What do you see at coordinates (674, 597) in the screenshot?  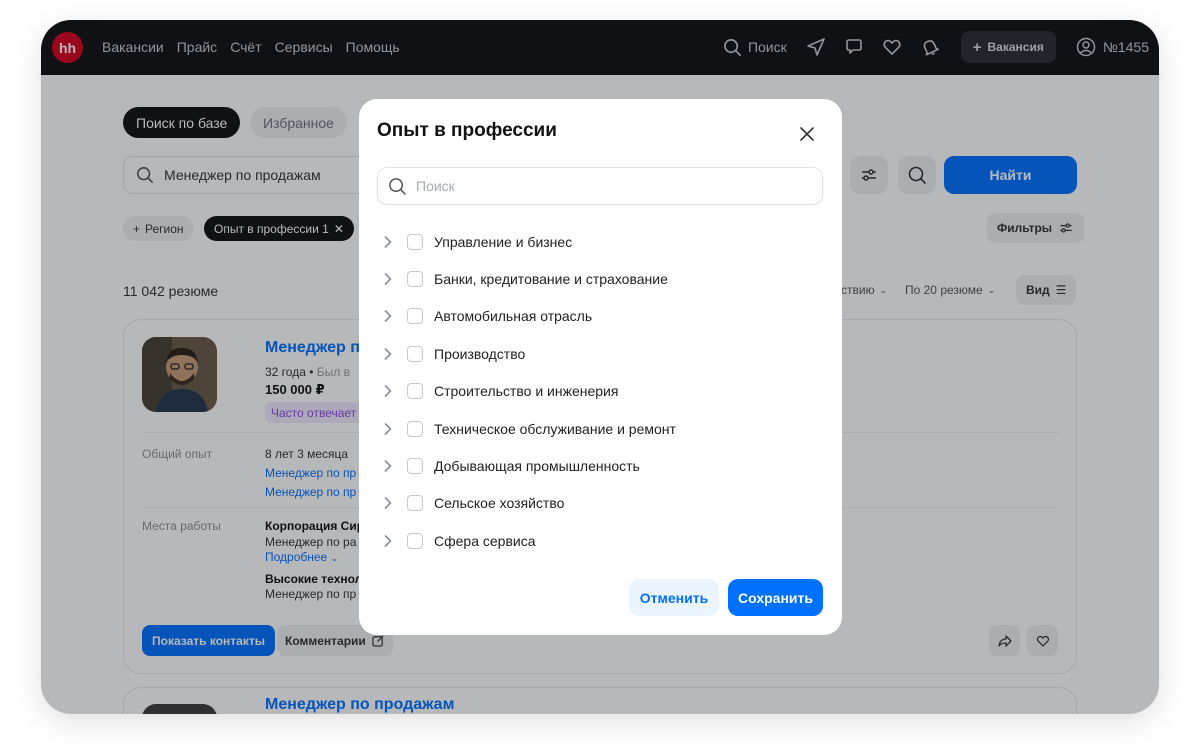 I see `cancel-button: Отменить` at bounding box center [674, 597].